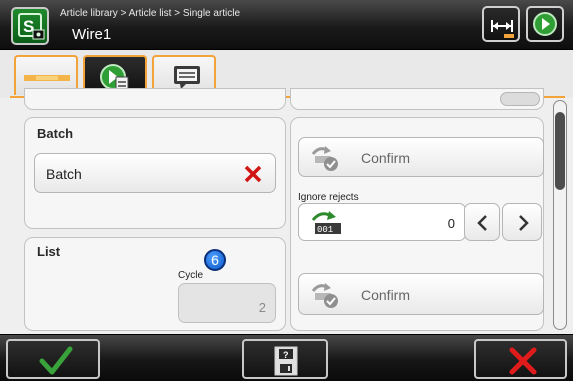 The width and height of the screenshot is (573, 381). I want to click on svg-text: 001, so click(325, 230).